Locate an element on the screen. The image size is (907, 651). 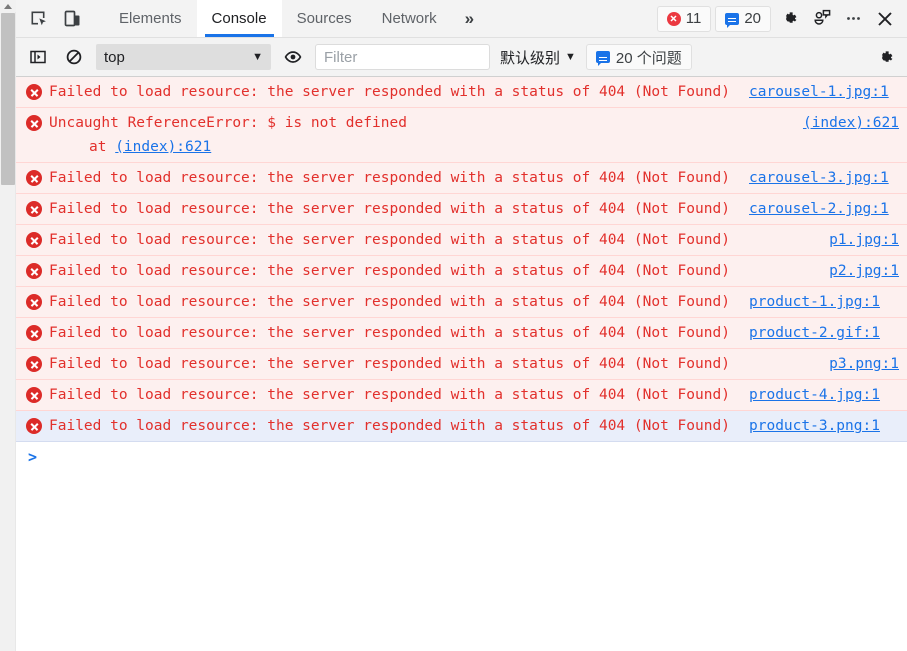
tab-elements: Elements is located at coordinates (150, 18).